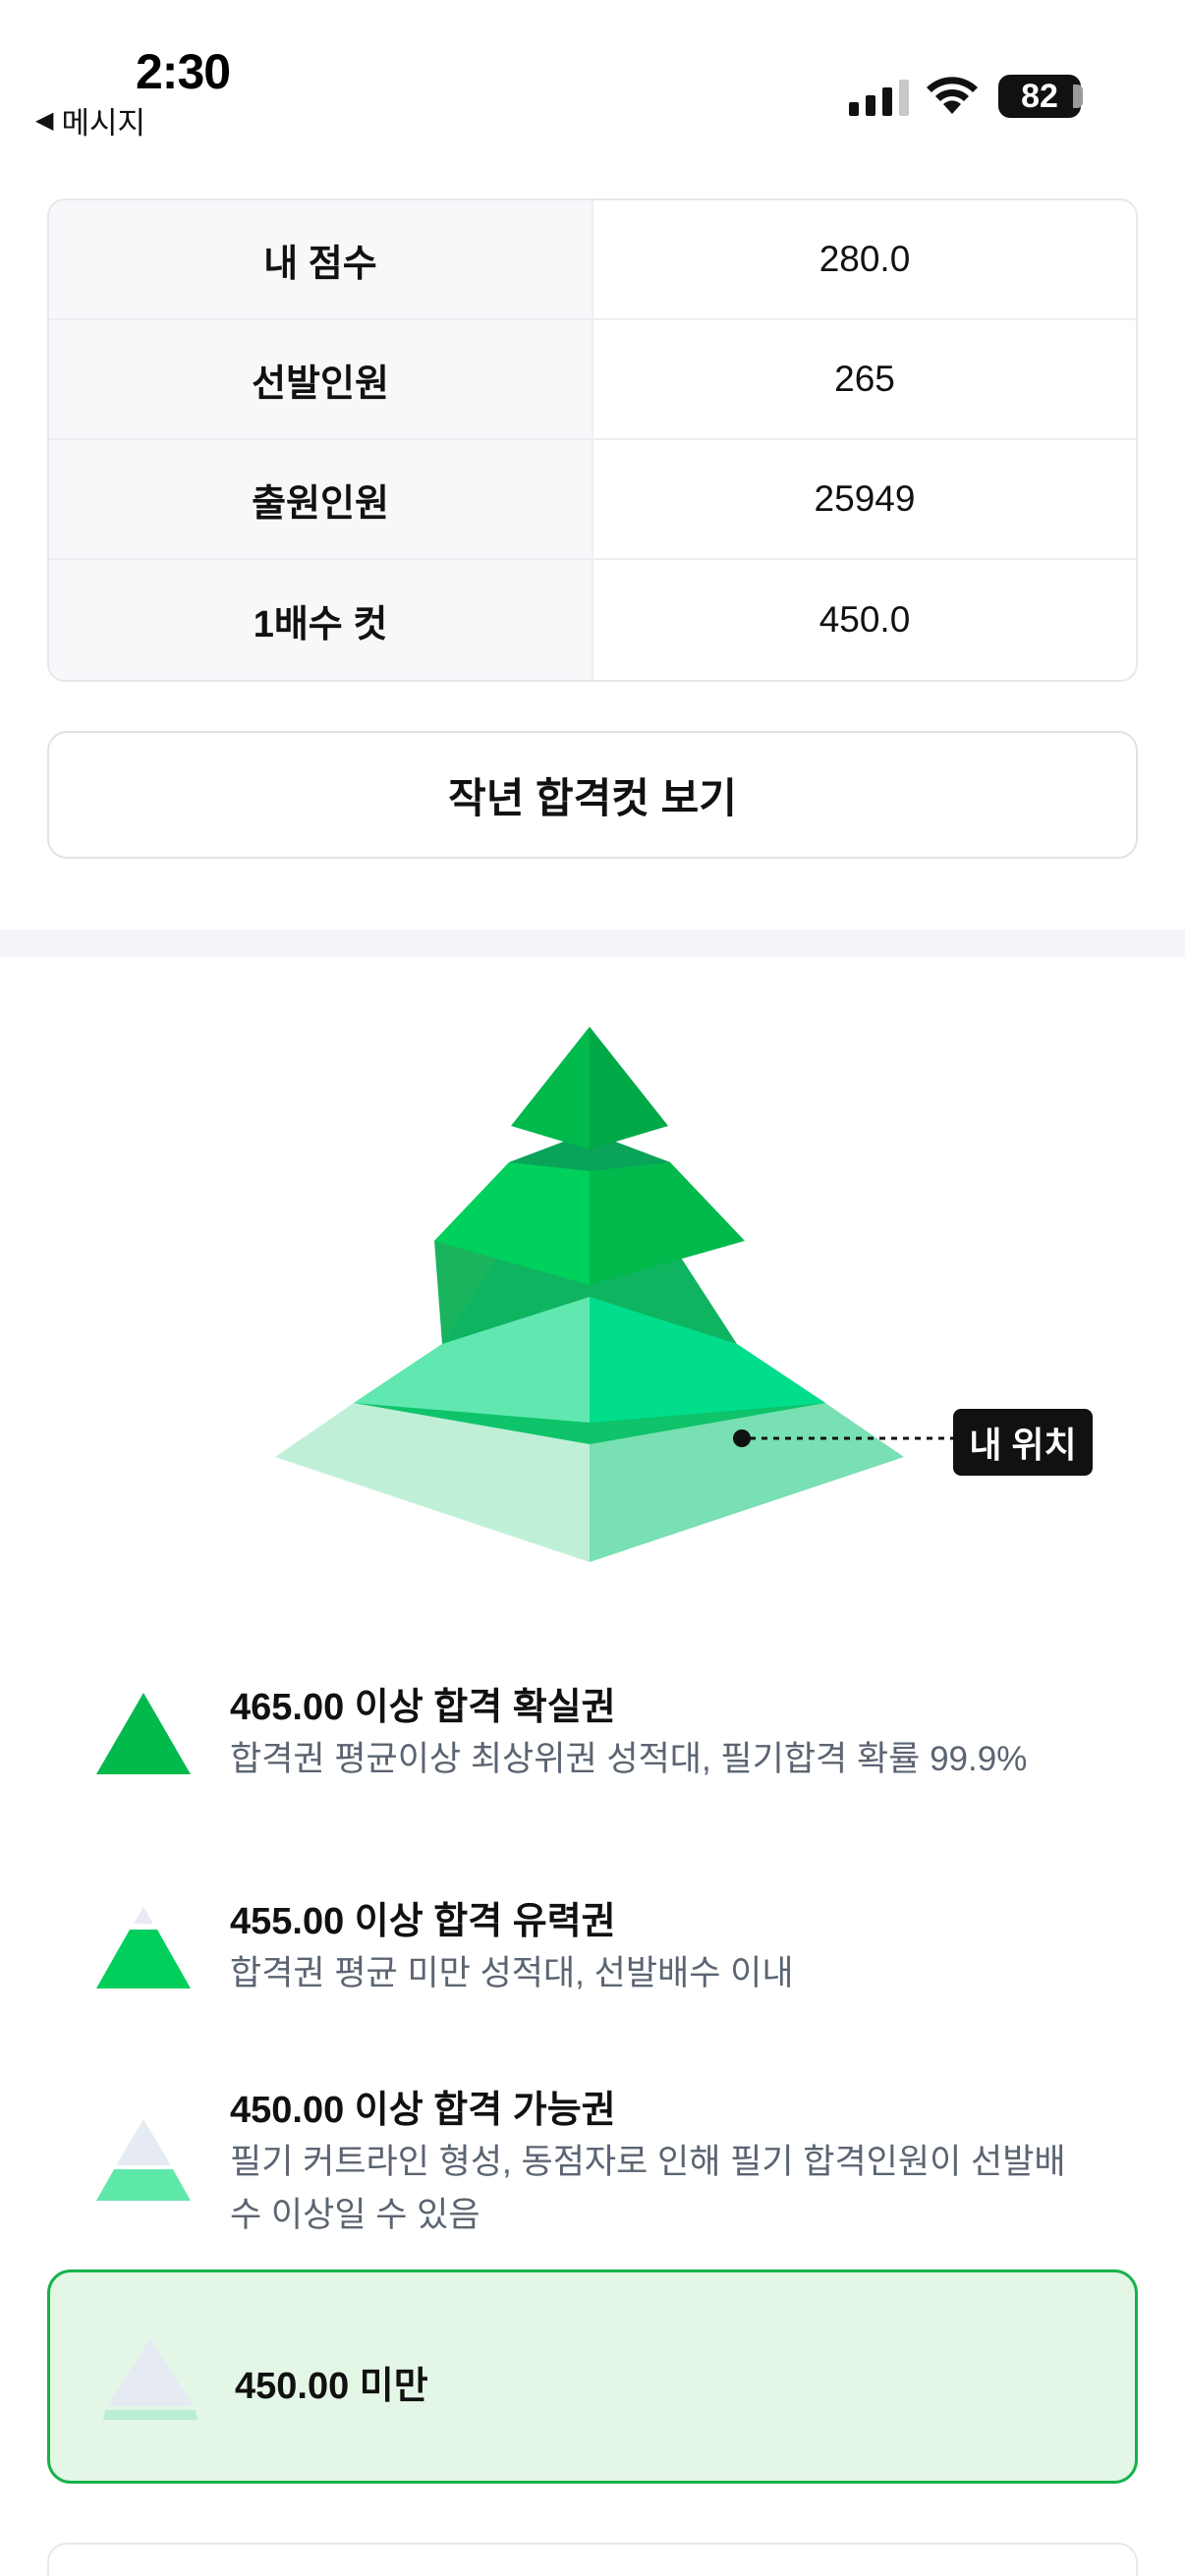 This screenshot has height=2576, width=1185. Describe the element at coordinates (144, 2160) in the screenshot. I see `pyramid-tier-3-icon` at that location.